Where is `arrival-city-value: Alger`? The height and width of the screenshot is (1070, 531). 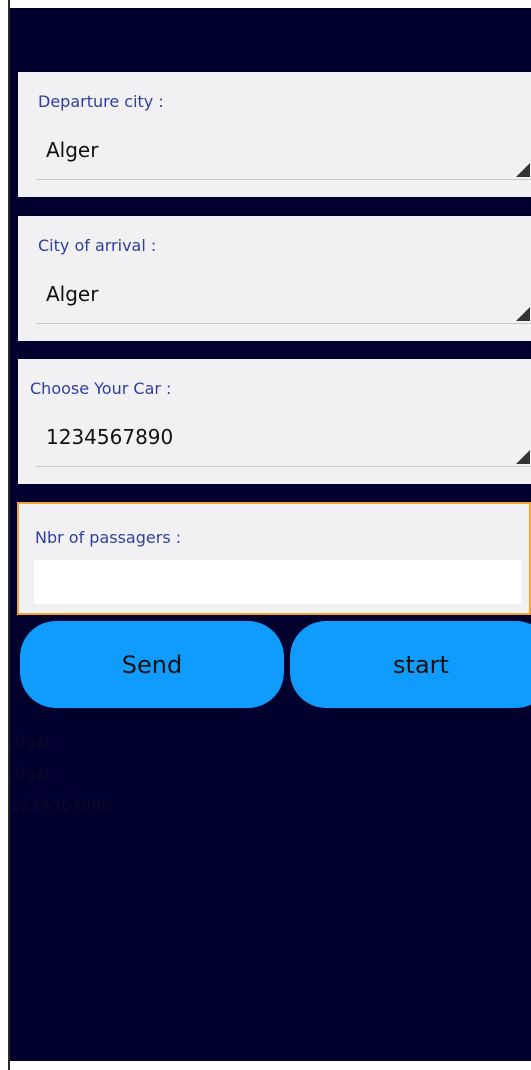
arrival-city-value: Alger is located at coordinates (72, 294).